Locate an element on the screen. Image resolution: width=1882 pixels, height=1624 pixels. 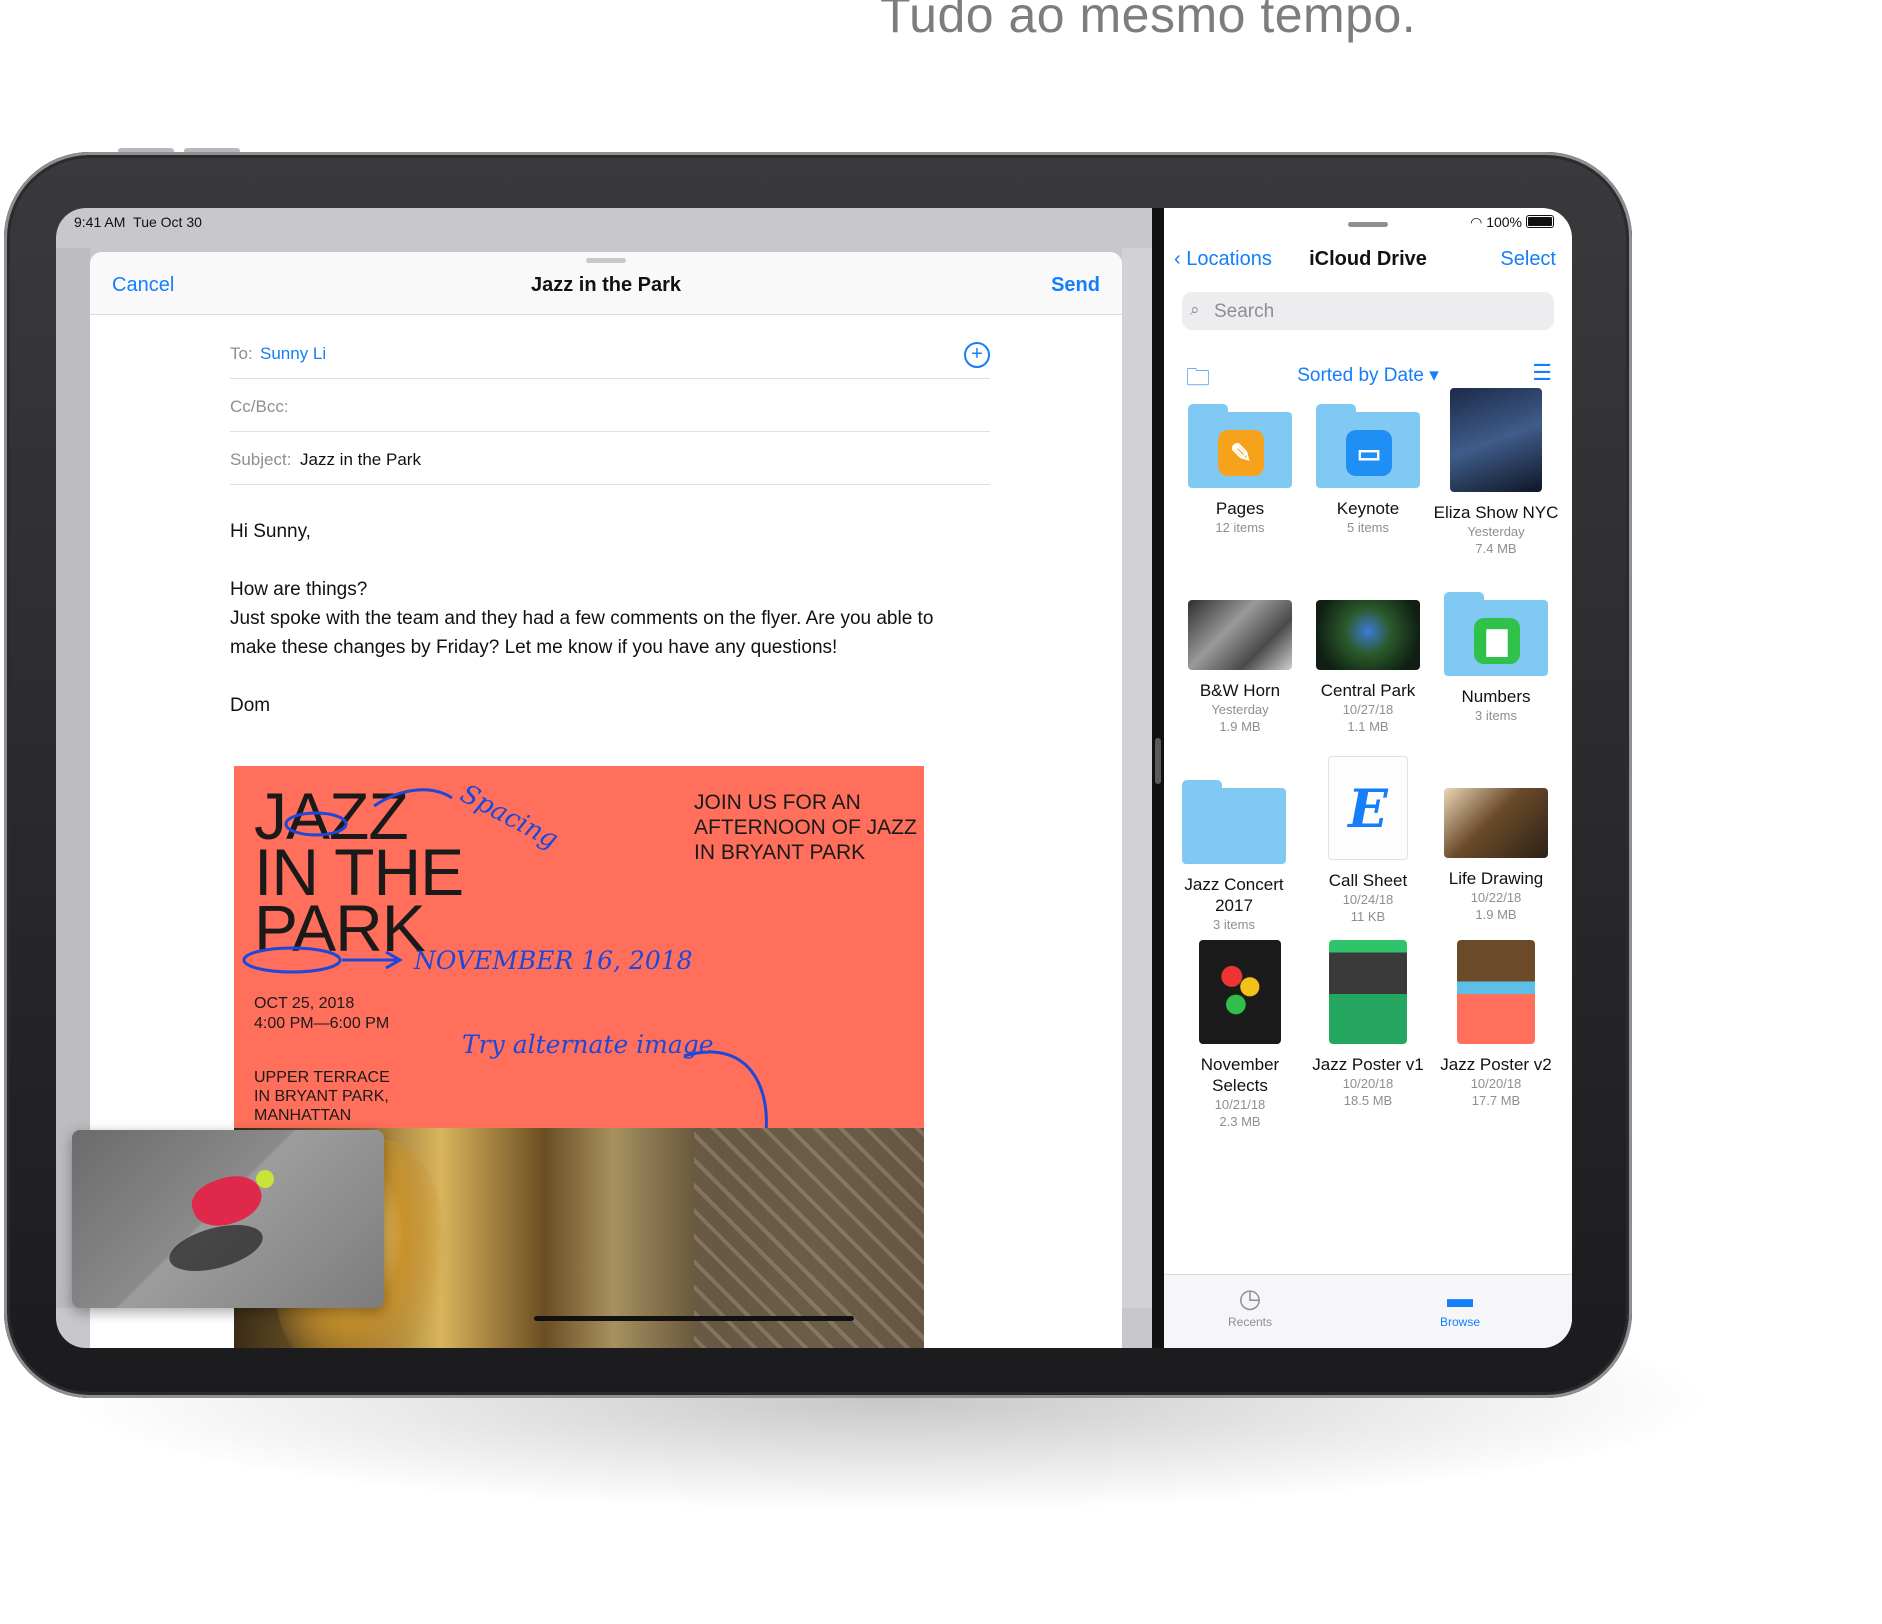
folder-icon: ▬ is located at coordinates (1460, 1298).